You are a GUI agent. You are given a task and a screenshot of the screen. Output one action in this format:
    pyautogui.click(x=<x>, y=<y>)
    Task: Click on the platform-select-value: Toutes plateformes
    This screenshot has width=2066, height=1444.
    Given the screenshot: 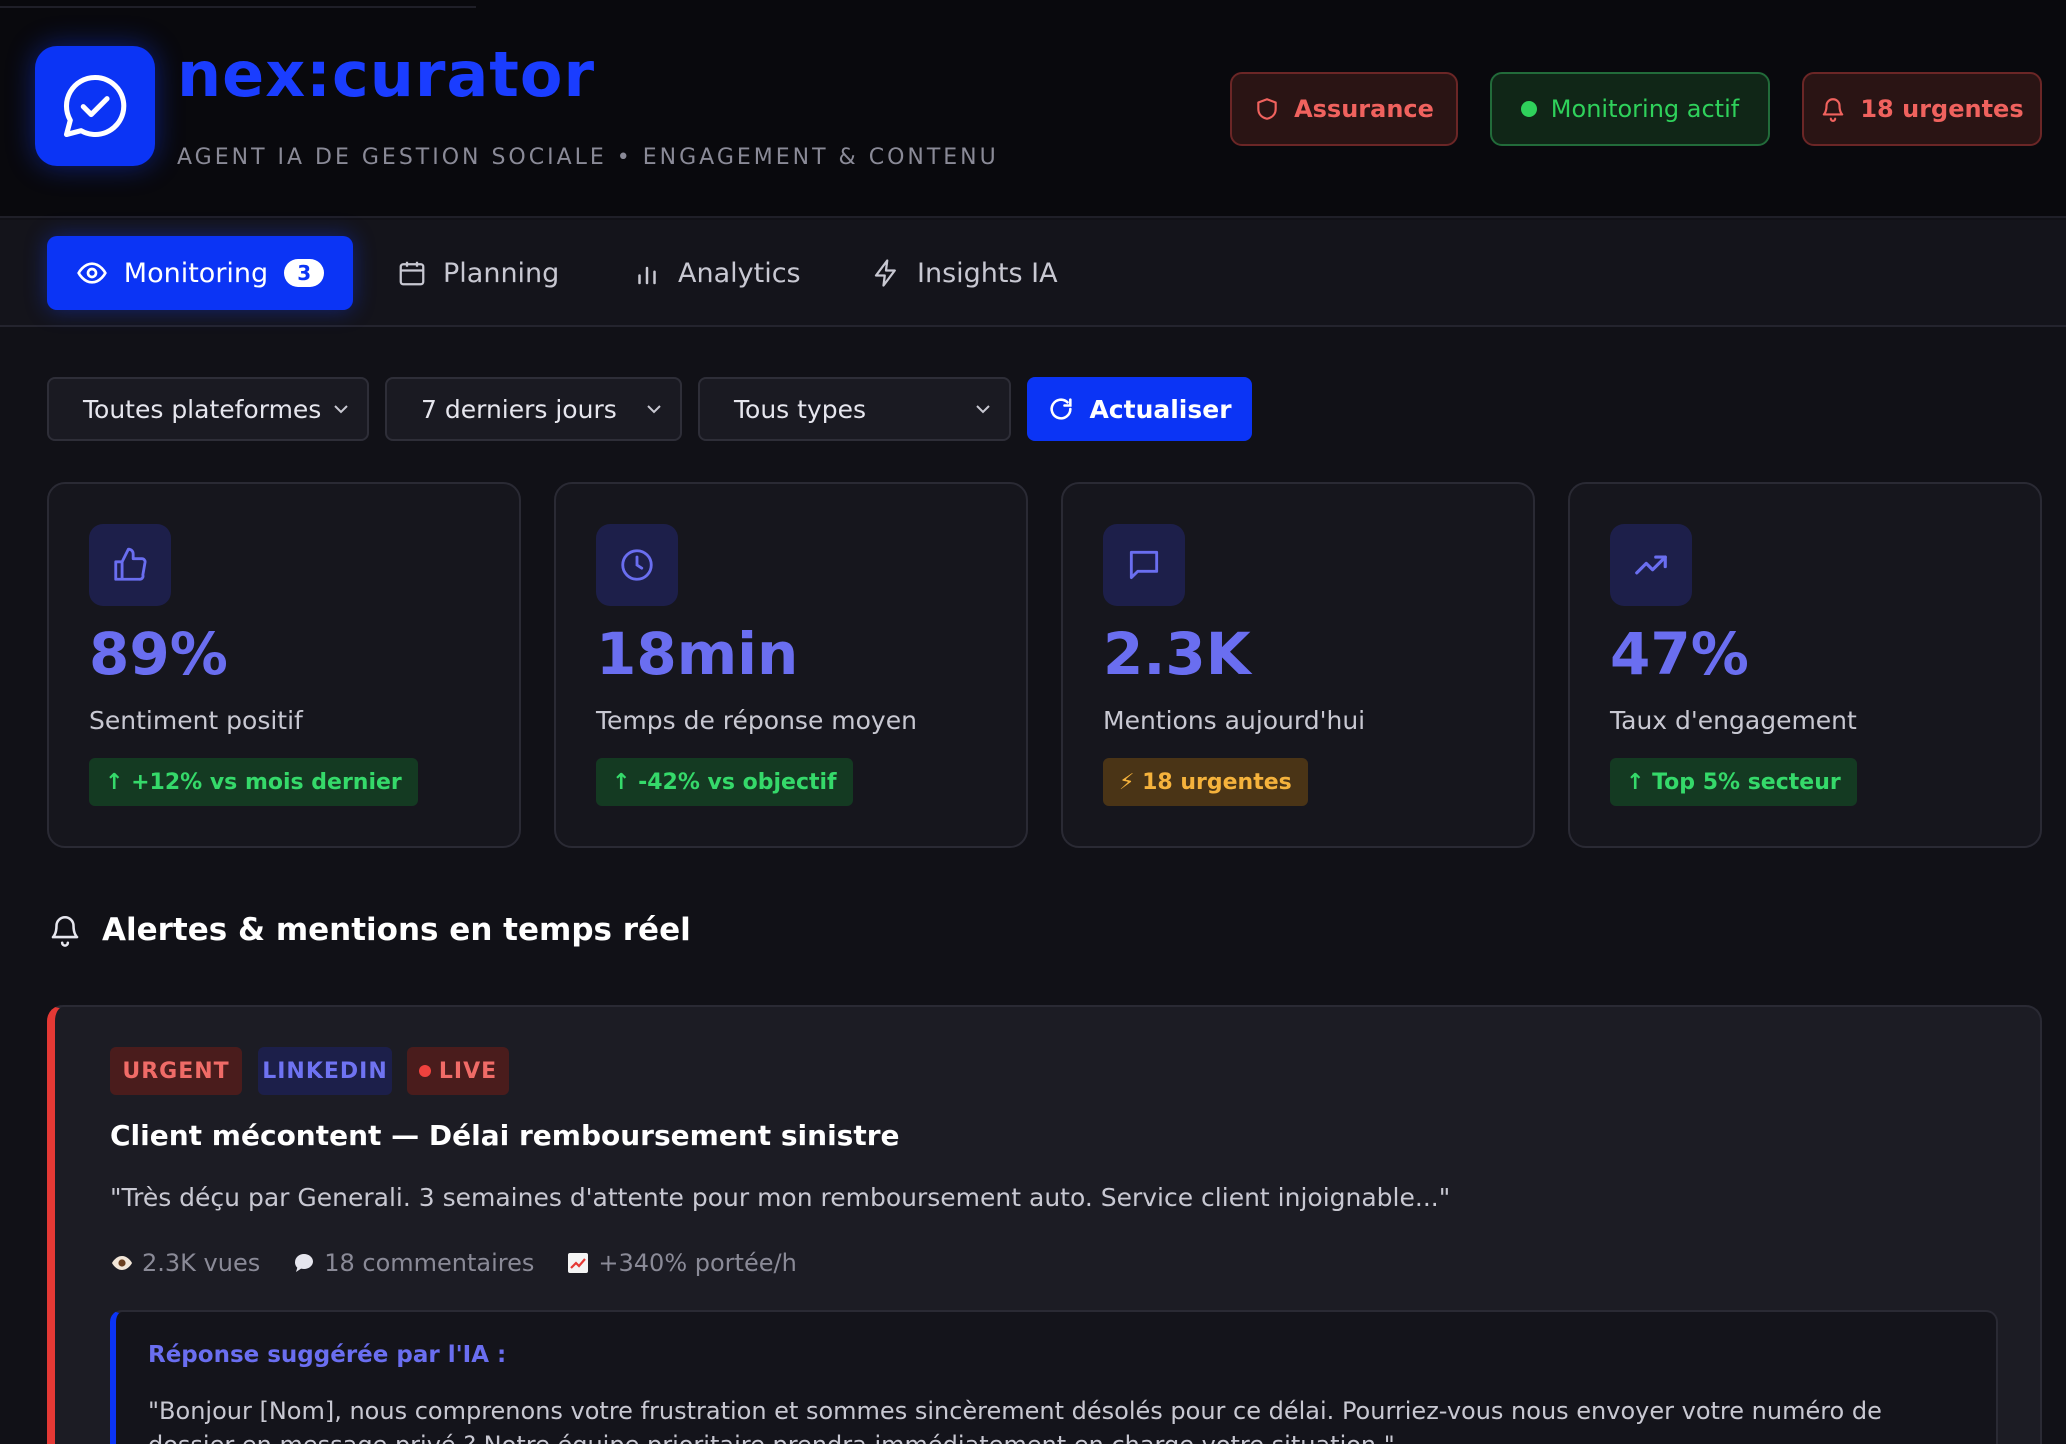 What is the action you would take?
    pyautogui.click(x=202, y=409)
    